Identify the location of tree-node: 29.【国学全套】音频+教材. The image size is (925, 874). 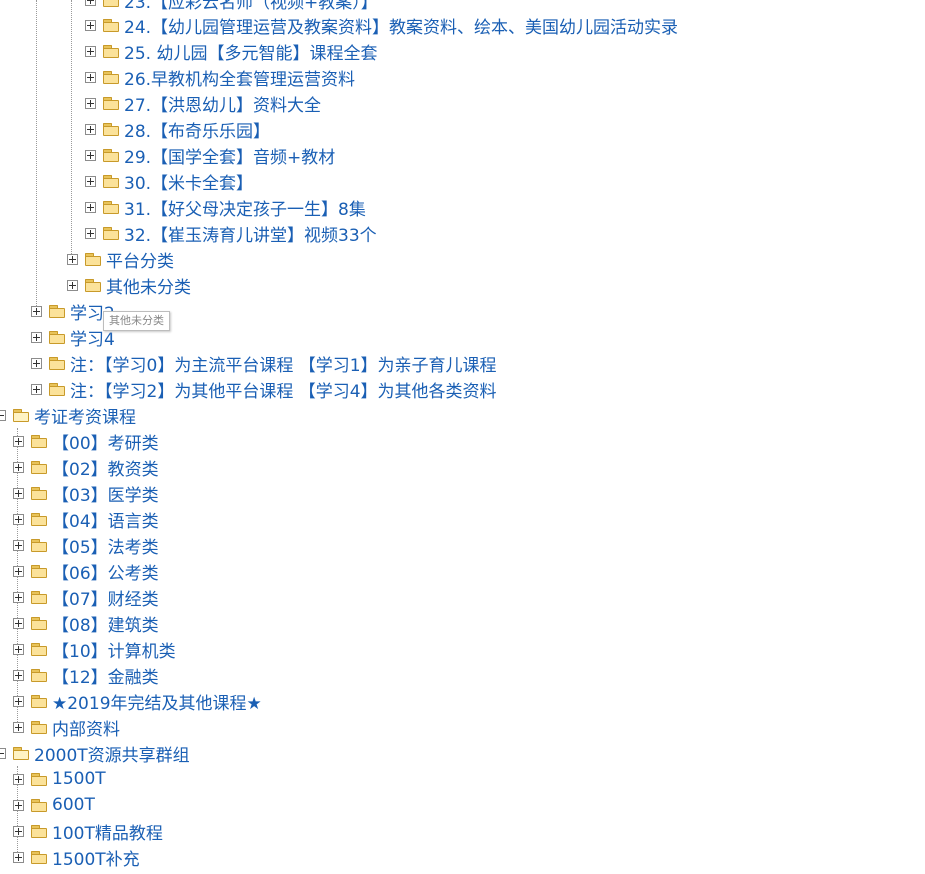
(210, 155).